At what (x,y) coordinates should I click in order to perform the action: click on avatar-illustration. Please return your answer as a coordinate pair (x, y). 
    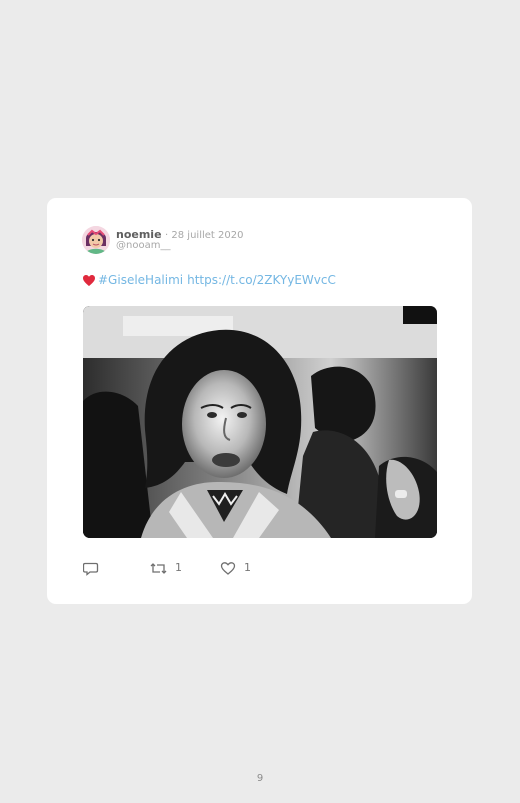
    Looking at the image, I should click on (96, 240).